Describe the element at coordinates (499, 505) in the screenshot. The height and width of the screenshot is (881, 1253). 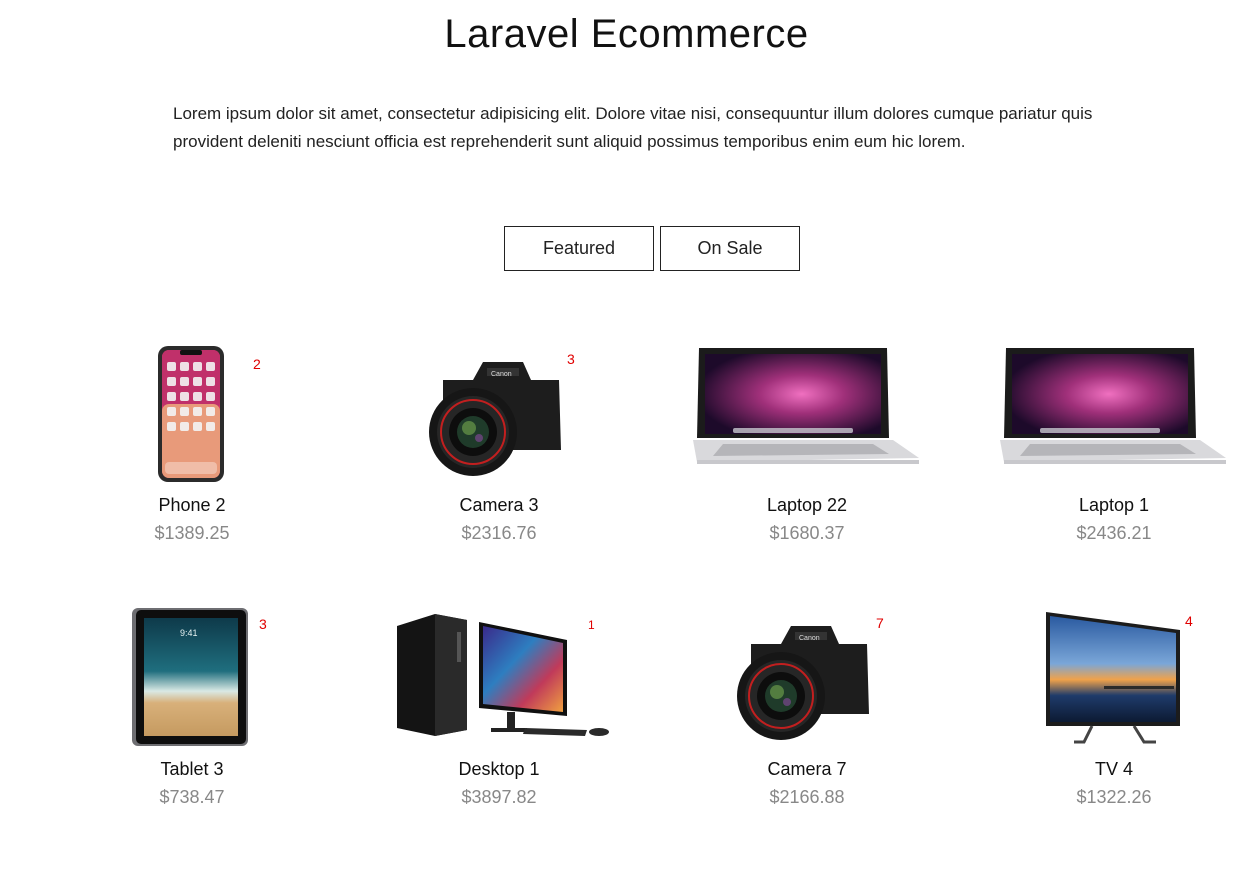
I see `product-name: Camera 3` at that location.